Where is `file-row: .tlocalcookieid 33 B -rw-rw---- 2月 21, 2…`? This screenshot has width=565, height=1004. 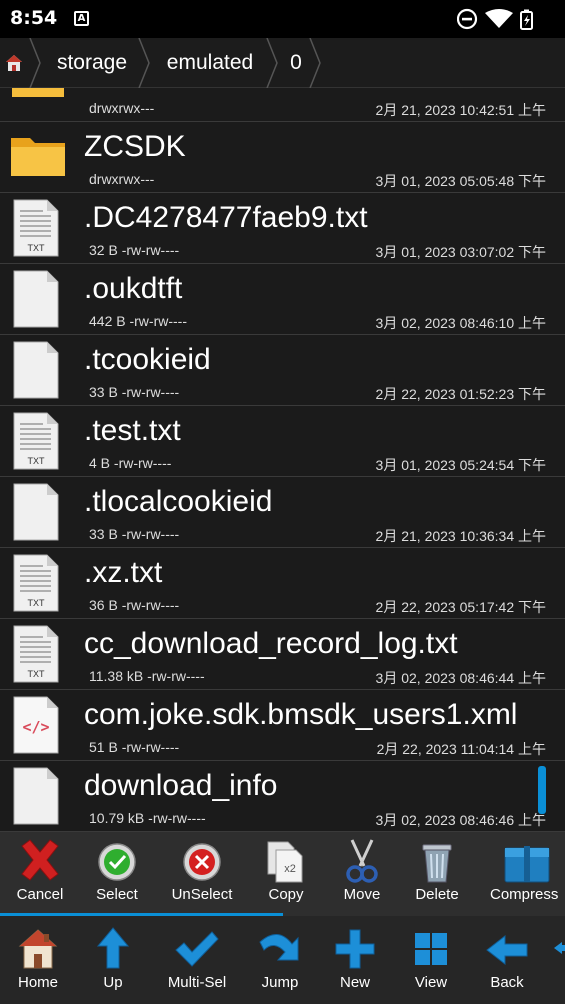 file-row: .tlocalcookieid 33 B -rw-rw---- 2月 21, 2… is located at coordinates (282, 512).